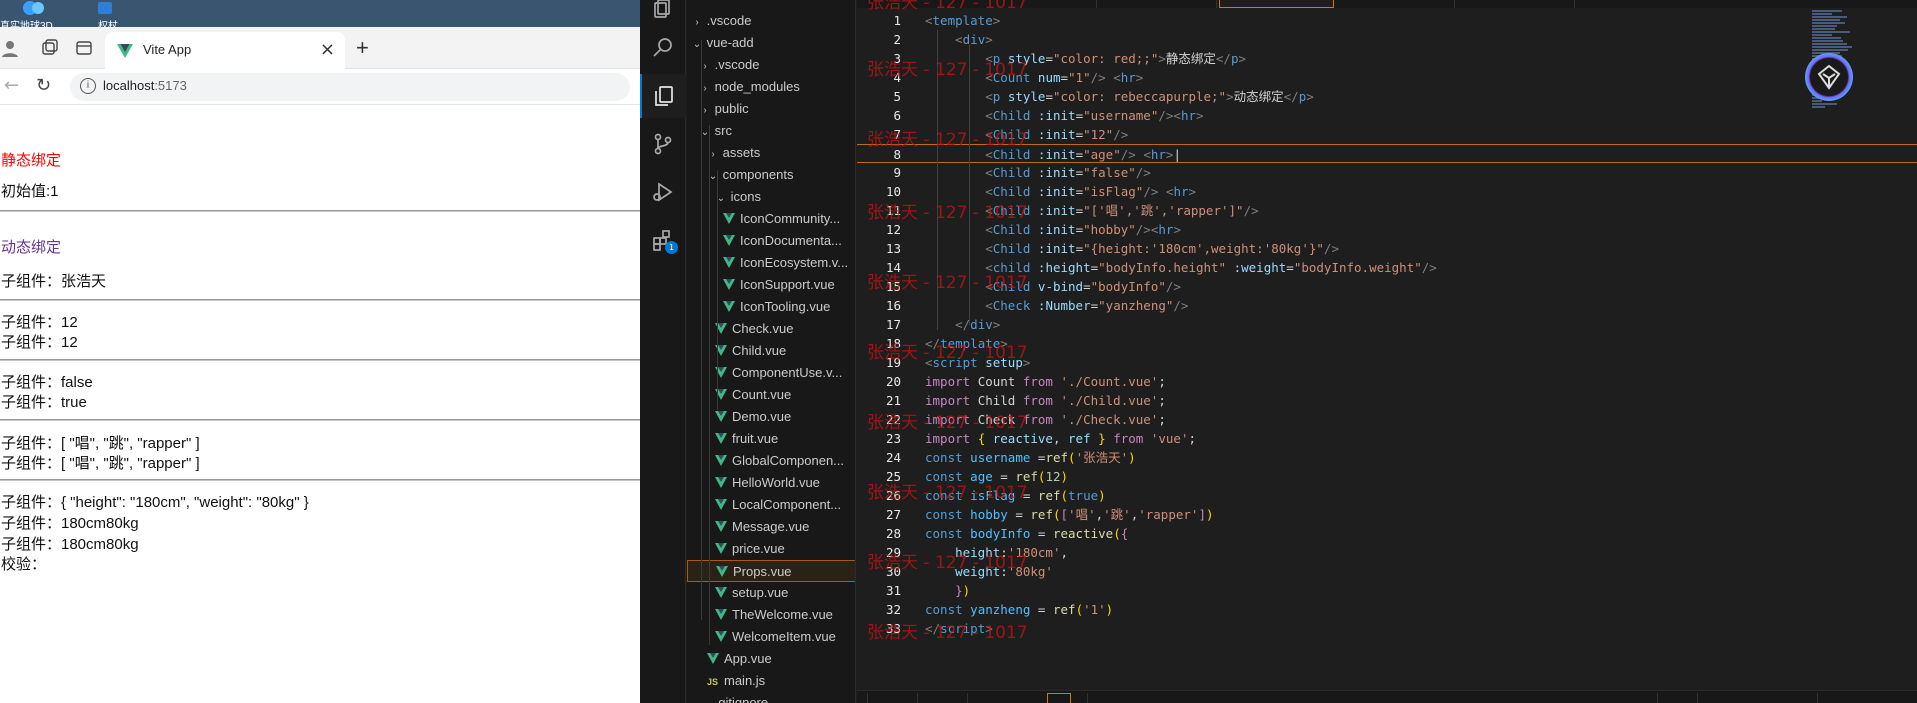  Describe the element at coordinates (771, 87) in the screenshot. I see `folder-item: › node_modules` at that location.